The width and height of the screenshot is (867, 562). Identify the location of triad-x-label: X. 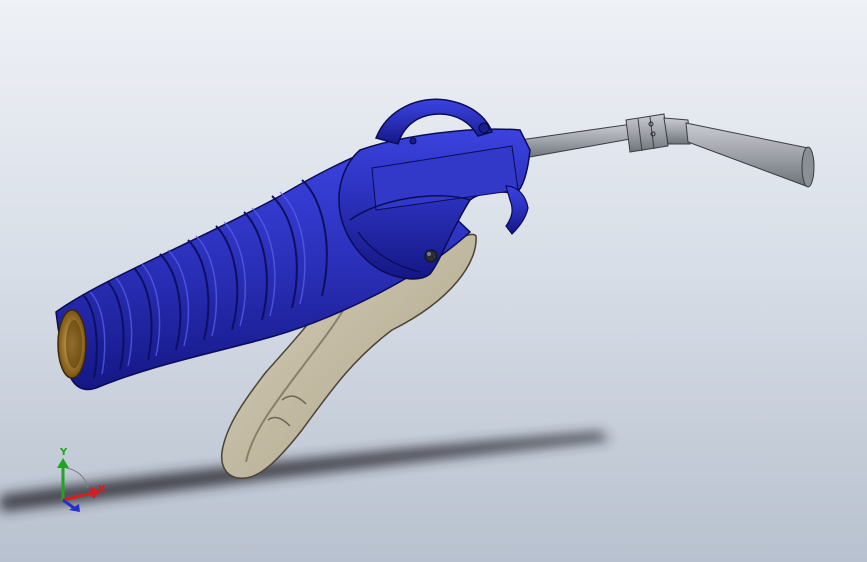
(102, 489).